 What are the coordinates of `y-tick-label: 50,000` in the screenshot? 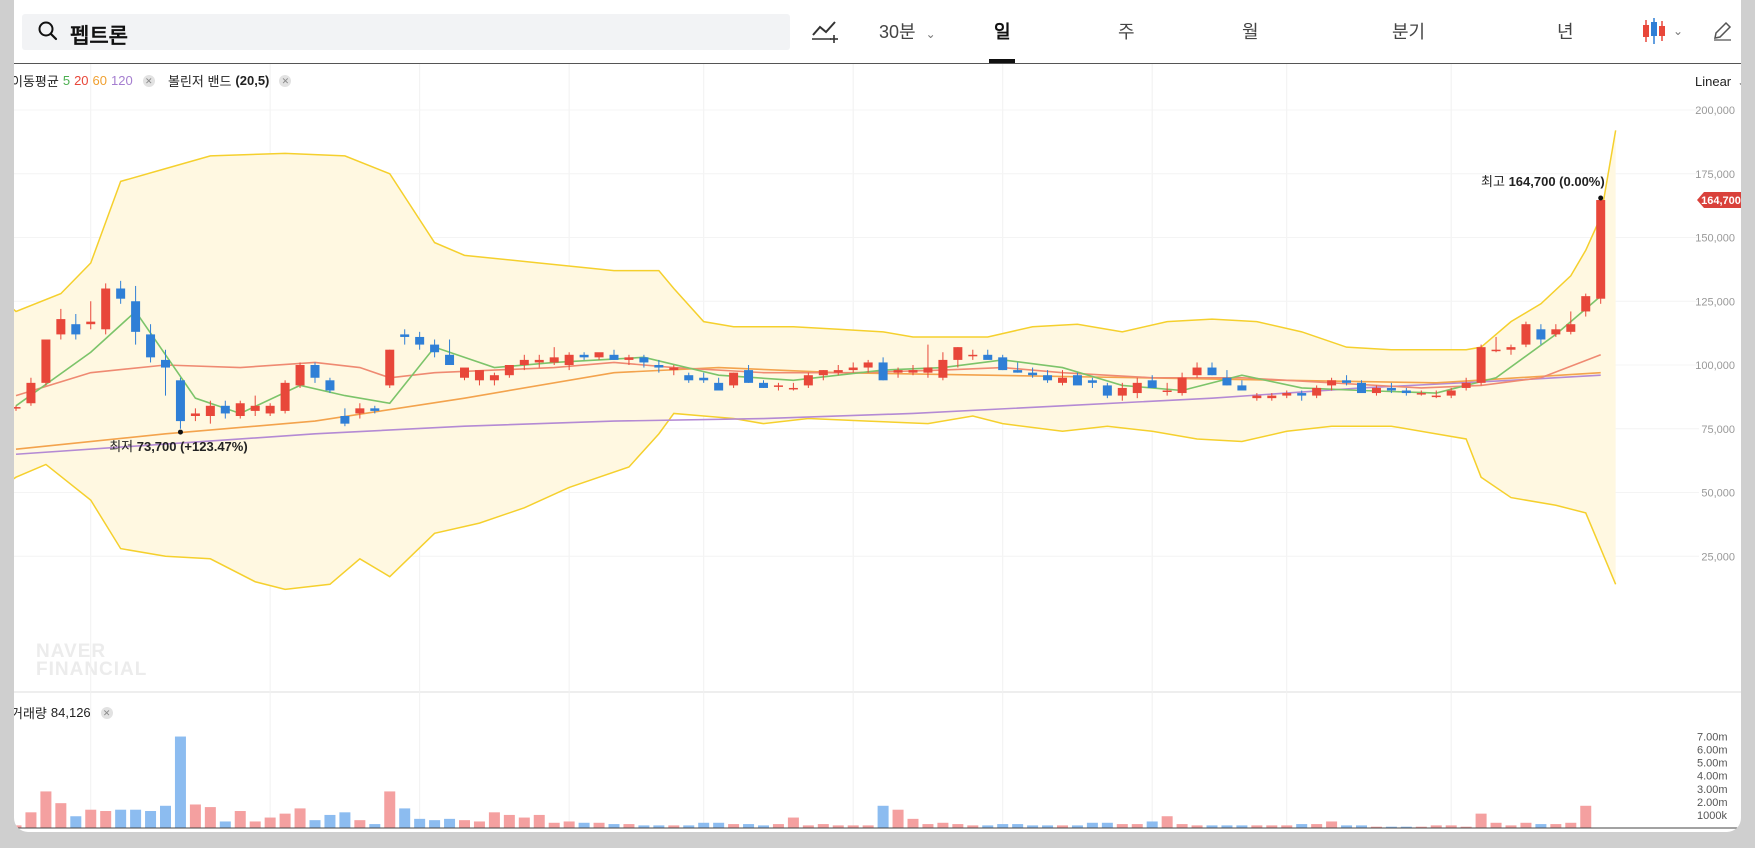 It's located at (1718, 494).